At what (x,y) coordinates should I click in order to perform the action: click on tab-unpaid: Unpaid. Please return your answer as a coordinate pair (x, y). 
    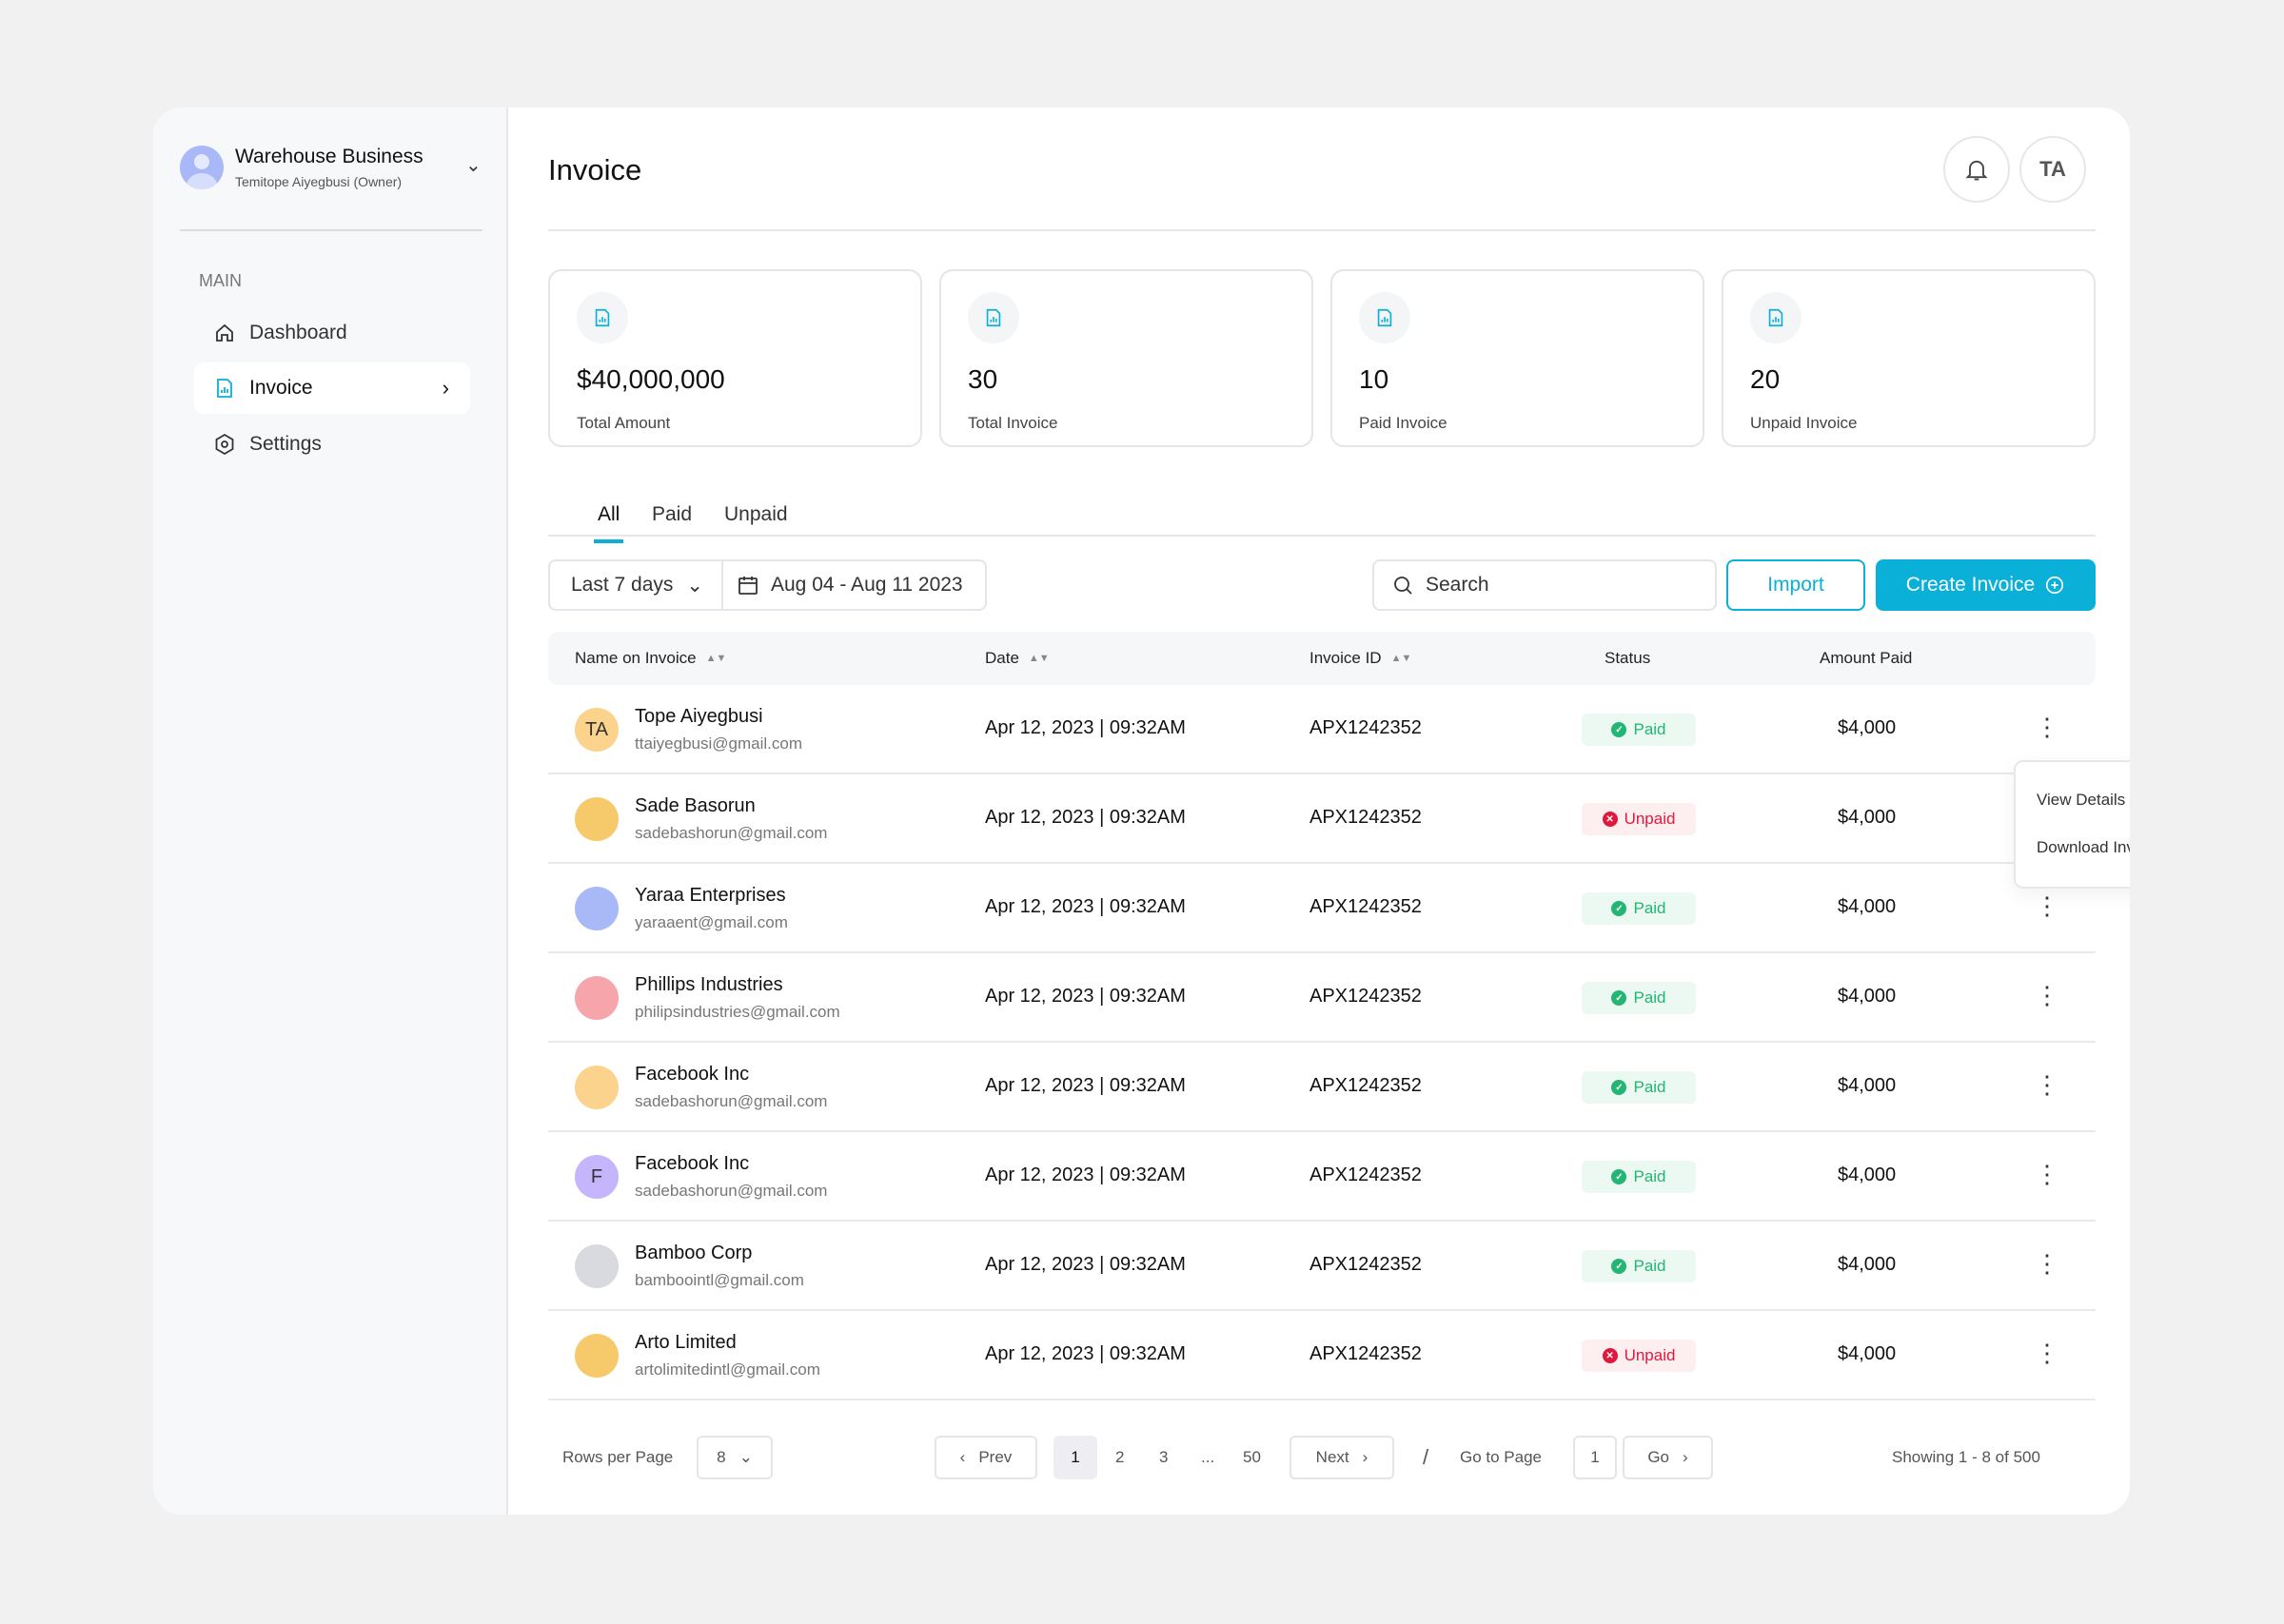
    Looking at the image, I should click on (756, 514).